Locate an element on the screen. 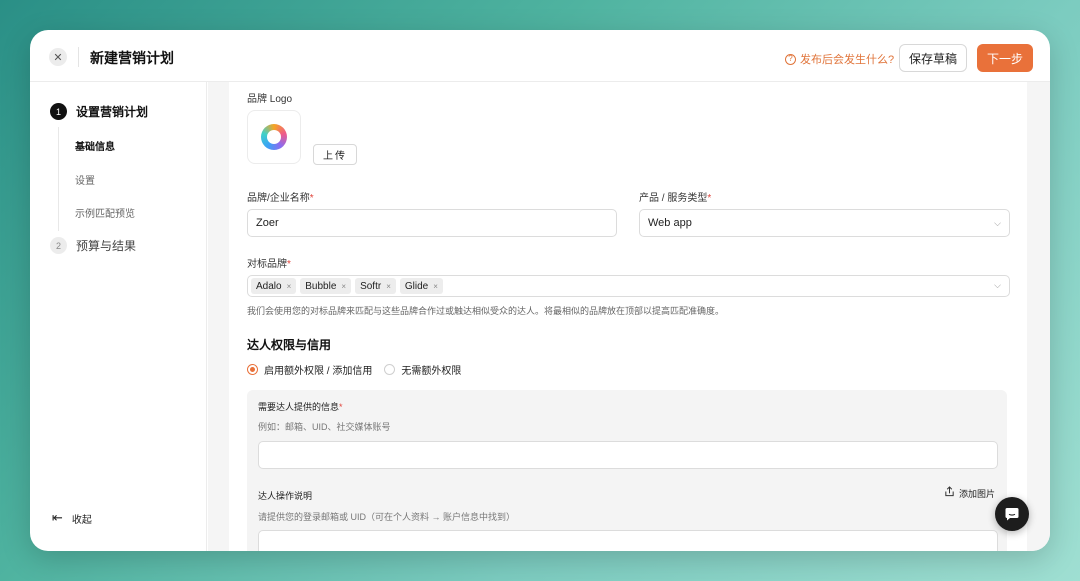 The image size is (1080, 581). brand-logo-preview is located at coordinates (274, 137).